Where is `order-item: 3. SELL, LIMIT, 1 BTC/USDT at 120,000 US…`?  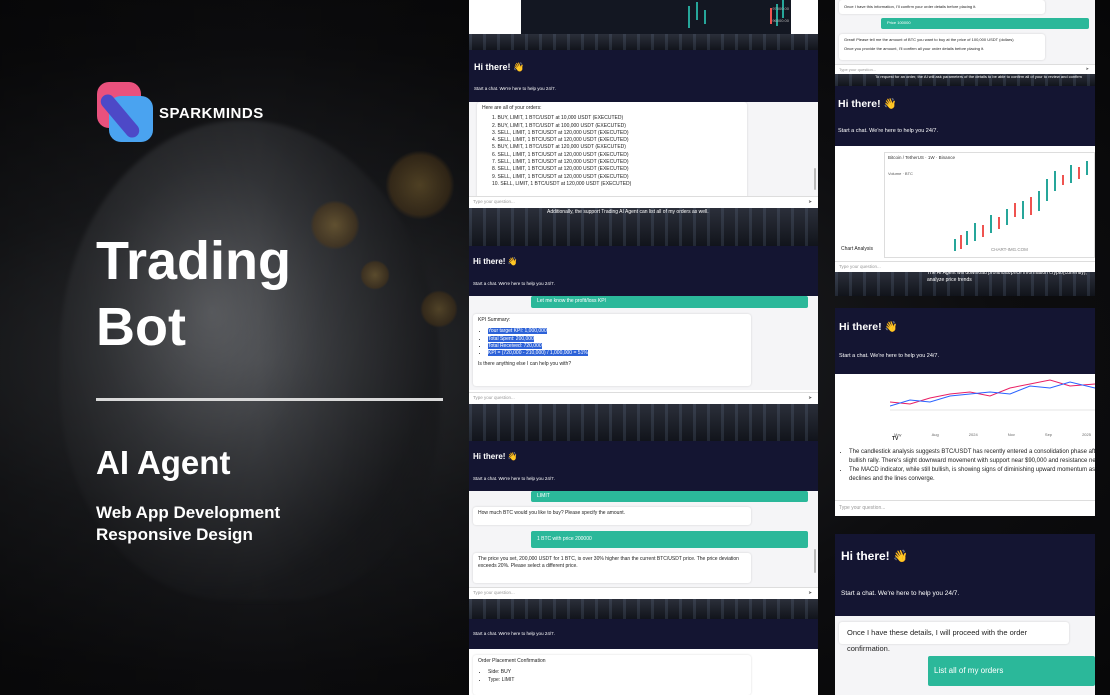 order-item: 3. SELL, LIMIT, 1 BTC/USDT at 120,000 US… is located at coordinates (560, 132).